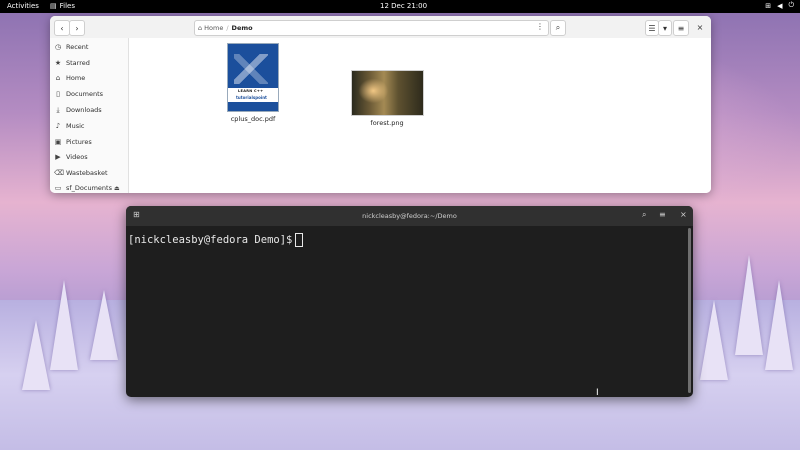 The width and height of the screenshot is (800, 450). I want to click on view-list-button: ☰, so click(652, 28).